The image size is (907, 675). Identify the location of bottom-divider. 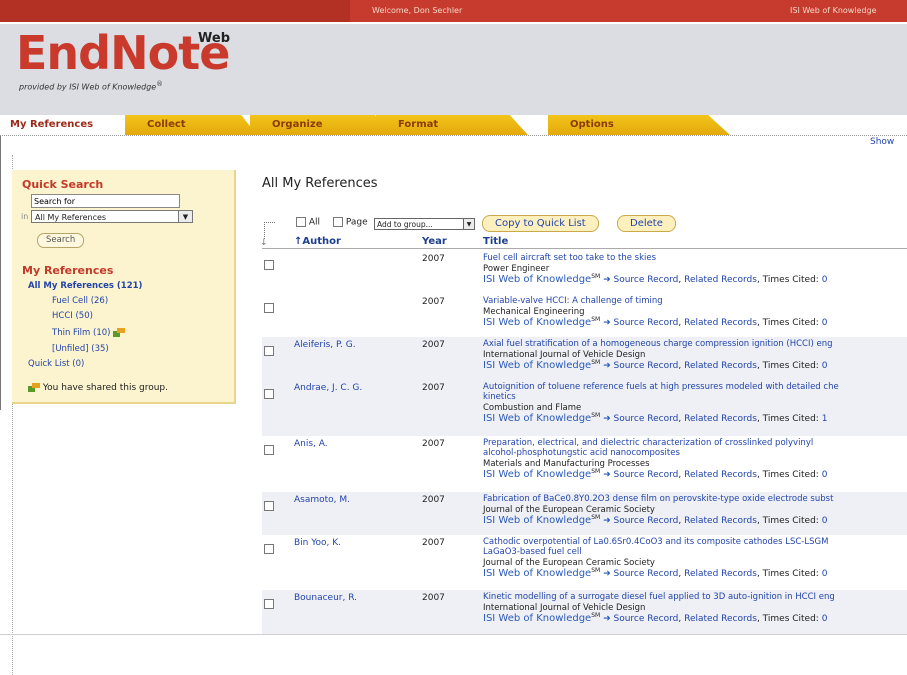
(453, 634).